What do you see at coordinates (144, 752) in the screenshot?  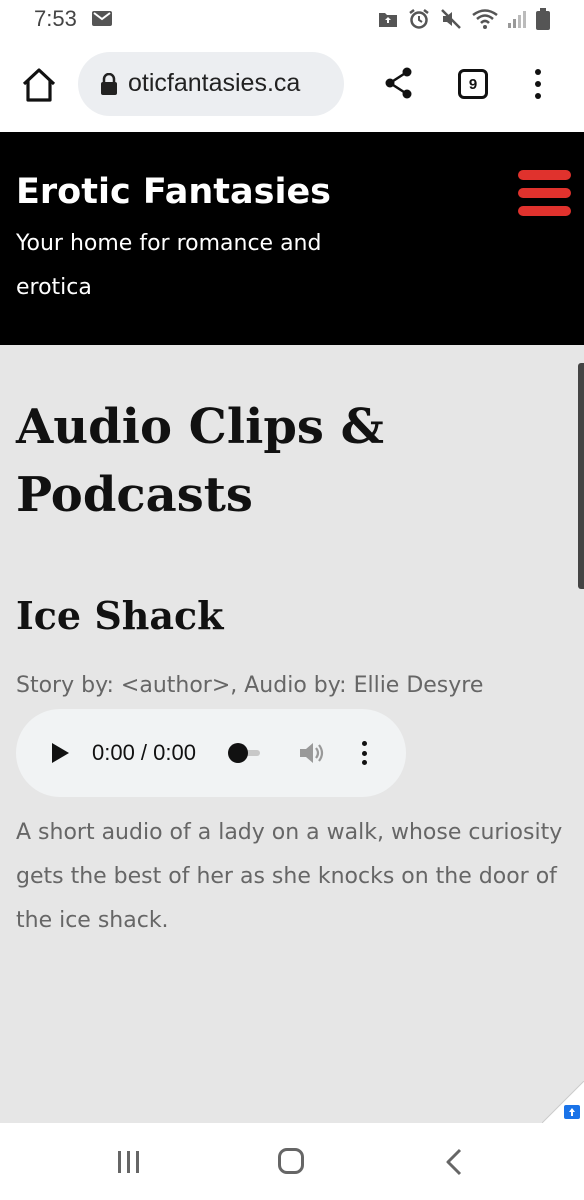 I see `audio-time: 0:00 / 0:00` at bounding box center [144, 752].